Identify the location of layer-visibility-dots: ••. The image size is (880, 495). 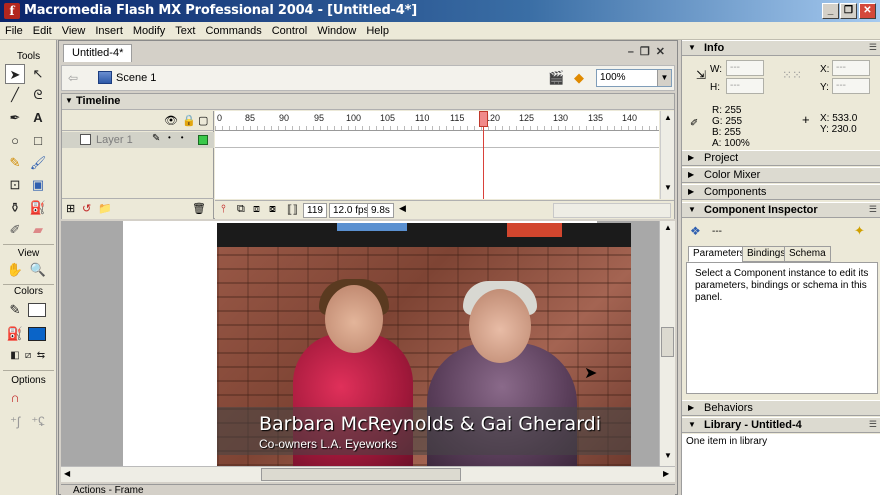
(181, 137).